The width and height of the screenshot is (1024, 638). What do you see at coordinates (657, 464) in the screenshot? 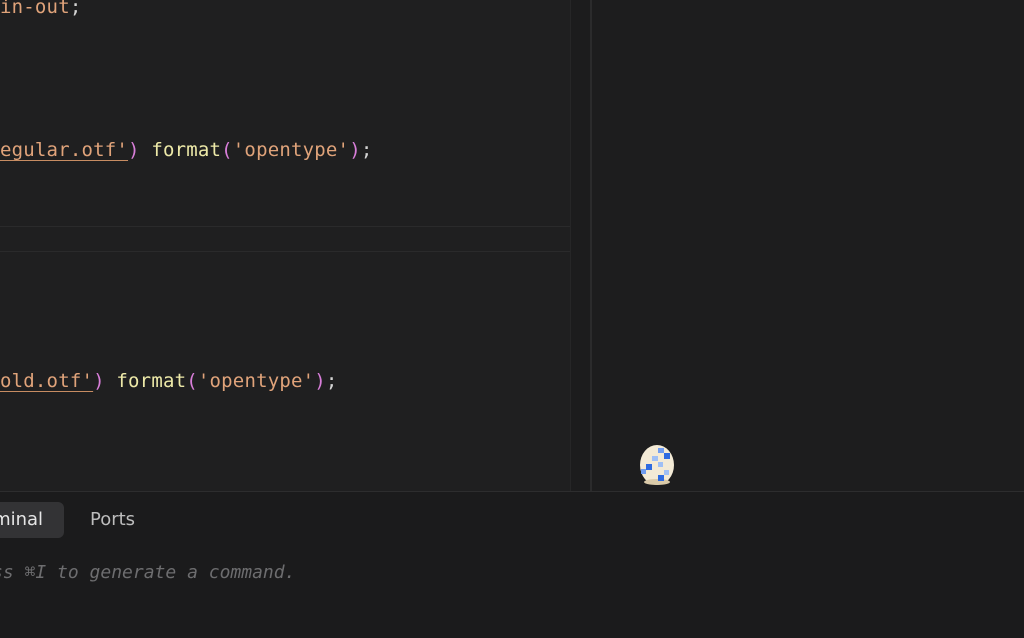
I see `pixel-egg-icon` at bounding box center [657, 464].